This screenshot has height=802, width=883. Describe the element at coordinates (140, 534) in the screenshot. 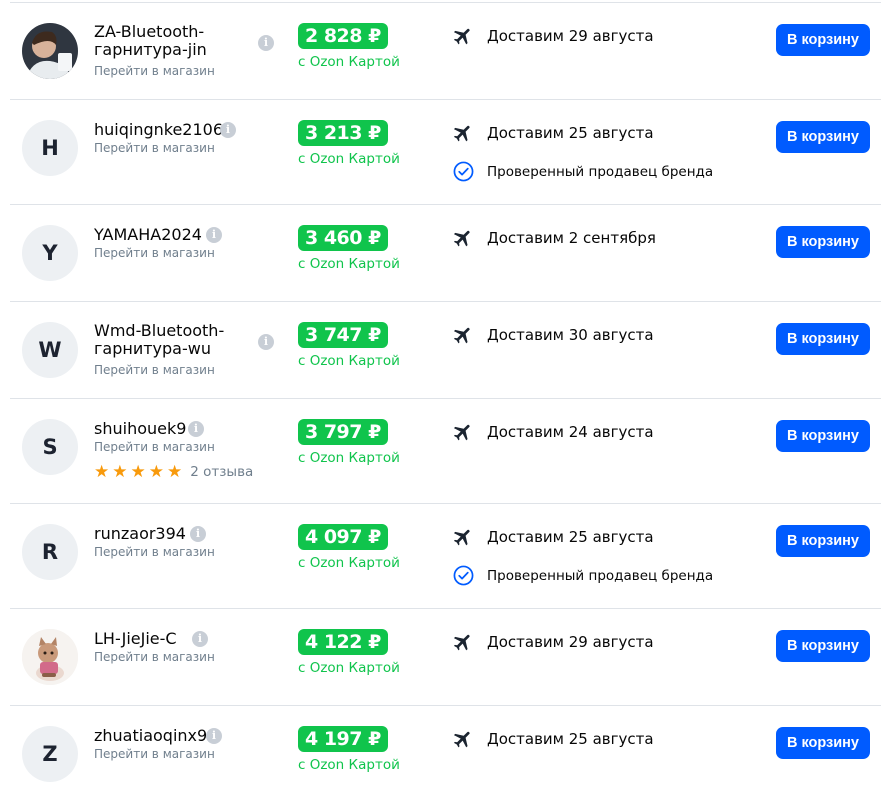

I see `seller-name: runzaor394` at that location.